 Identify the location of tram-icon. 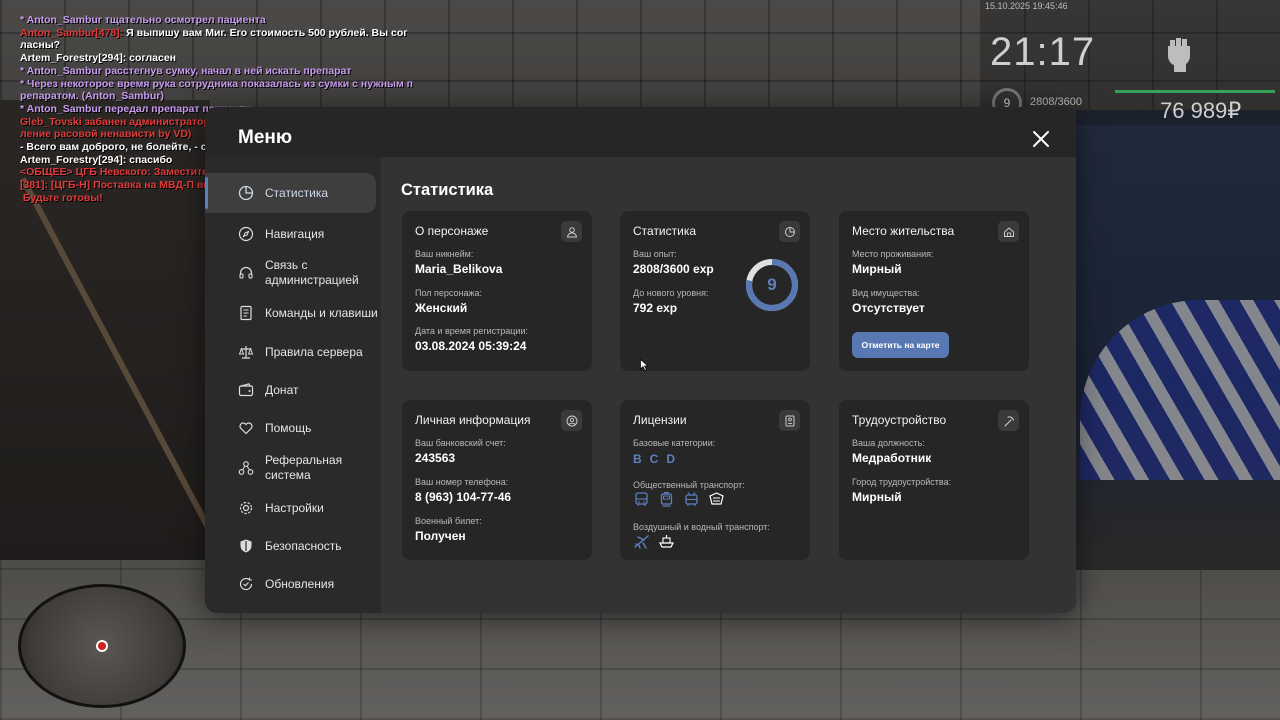
(666, 499).